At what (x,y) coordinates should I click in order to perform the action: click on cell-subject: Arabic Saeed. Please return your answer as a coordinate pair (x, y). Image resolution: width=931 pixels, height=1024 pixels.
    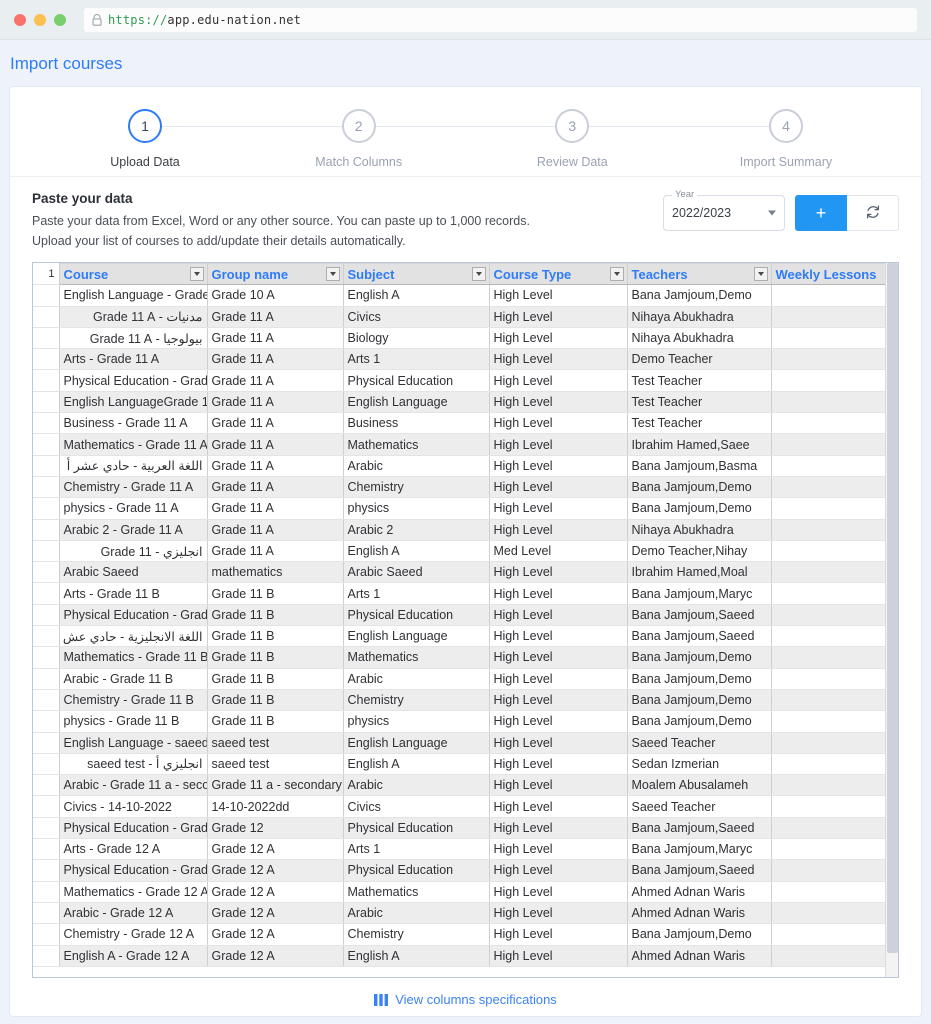
    Looking at the image, I should click on (416, 572).